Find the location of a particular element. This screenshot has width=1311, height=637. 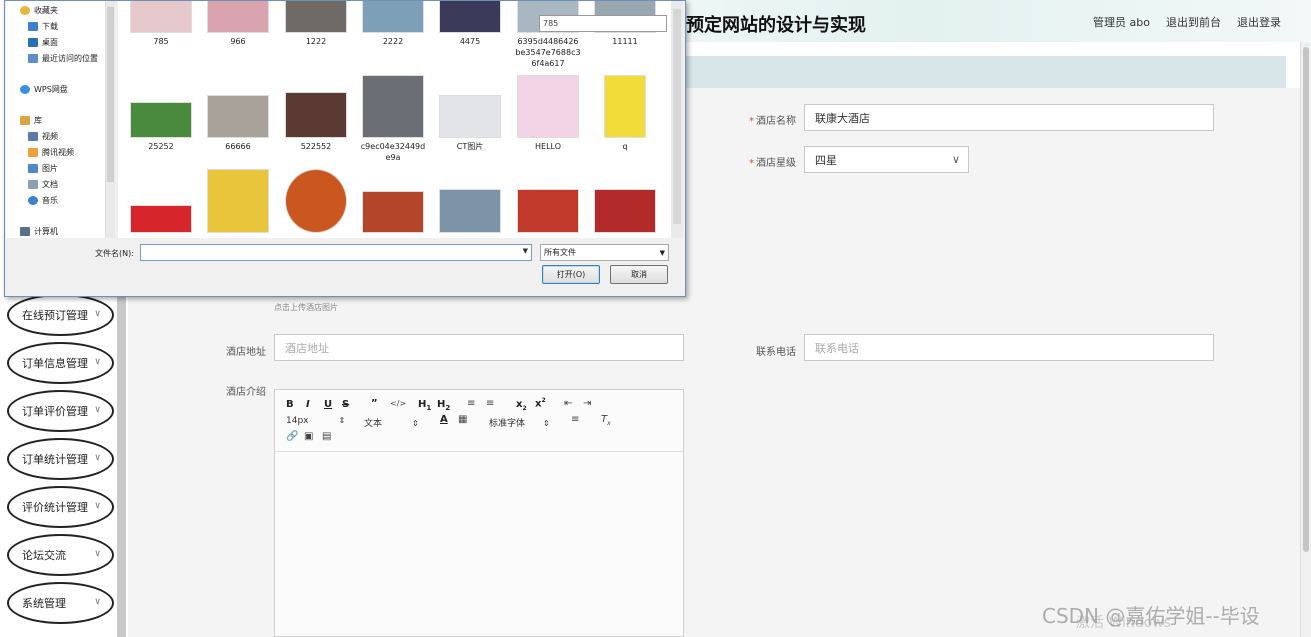

code-icon: </> is located at coordinates (398, 403).